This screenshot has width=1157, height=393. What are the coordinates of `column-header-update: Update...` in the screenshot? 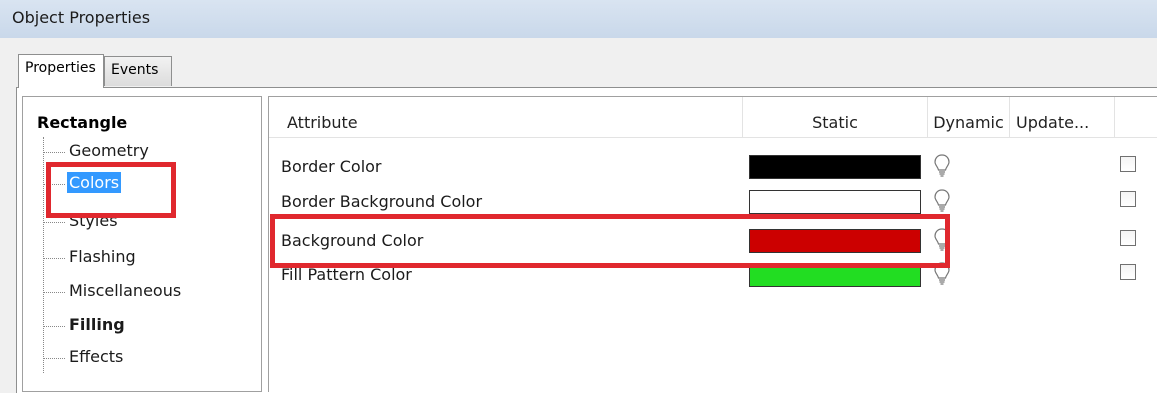 It's located at (1062, 117).